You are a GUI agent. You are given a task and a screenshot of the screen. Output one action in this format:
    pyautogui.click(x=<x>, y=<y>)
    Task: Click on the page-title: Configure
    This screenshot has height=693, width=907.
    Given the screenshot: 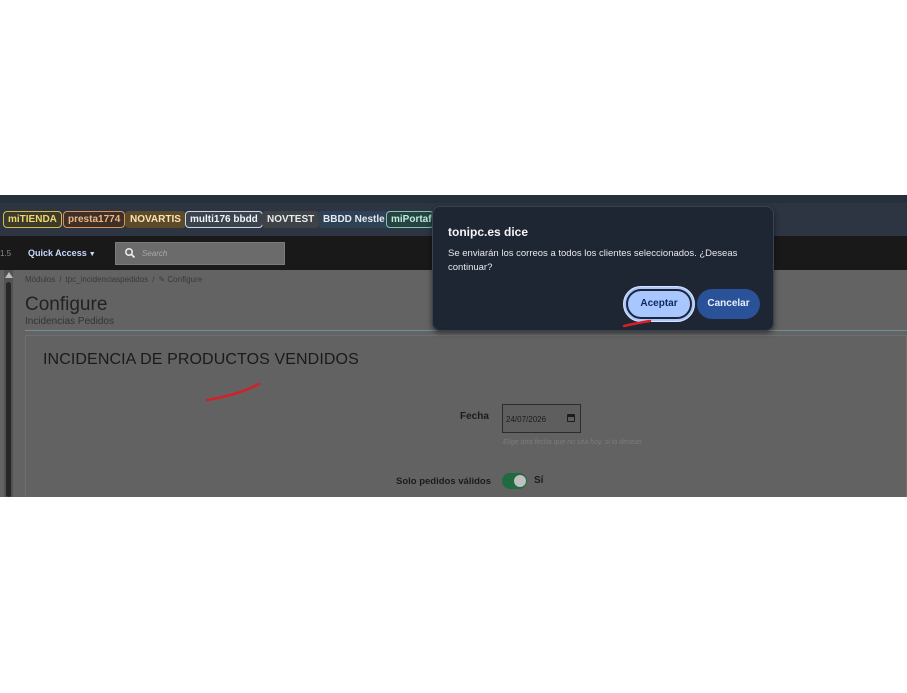 What is the action you would take?
    pyautogui.click(x=66, y=304)
    